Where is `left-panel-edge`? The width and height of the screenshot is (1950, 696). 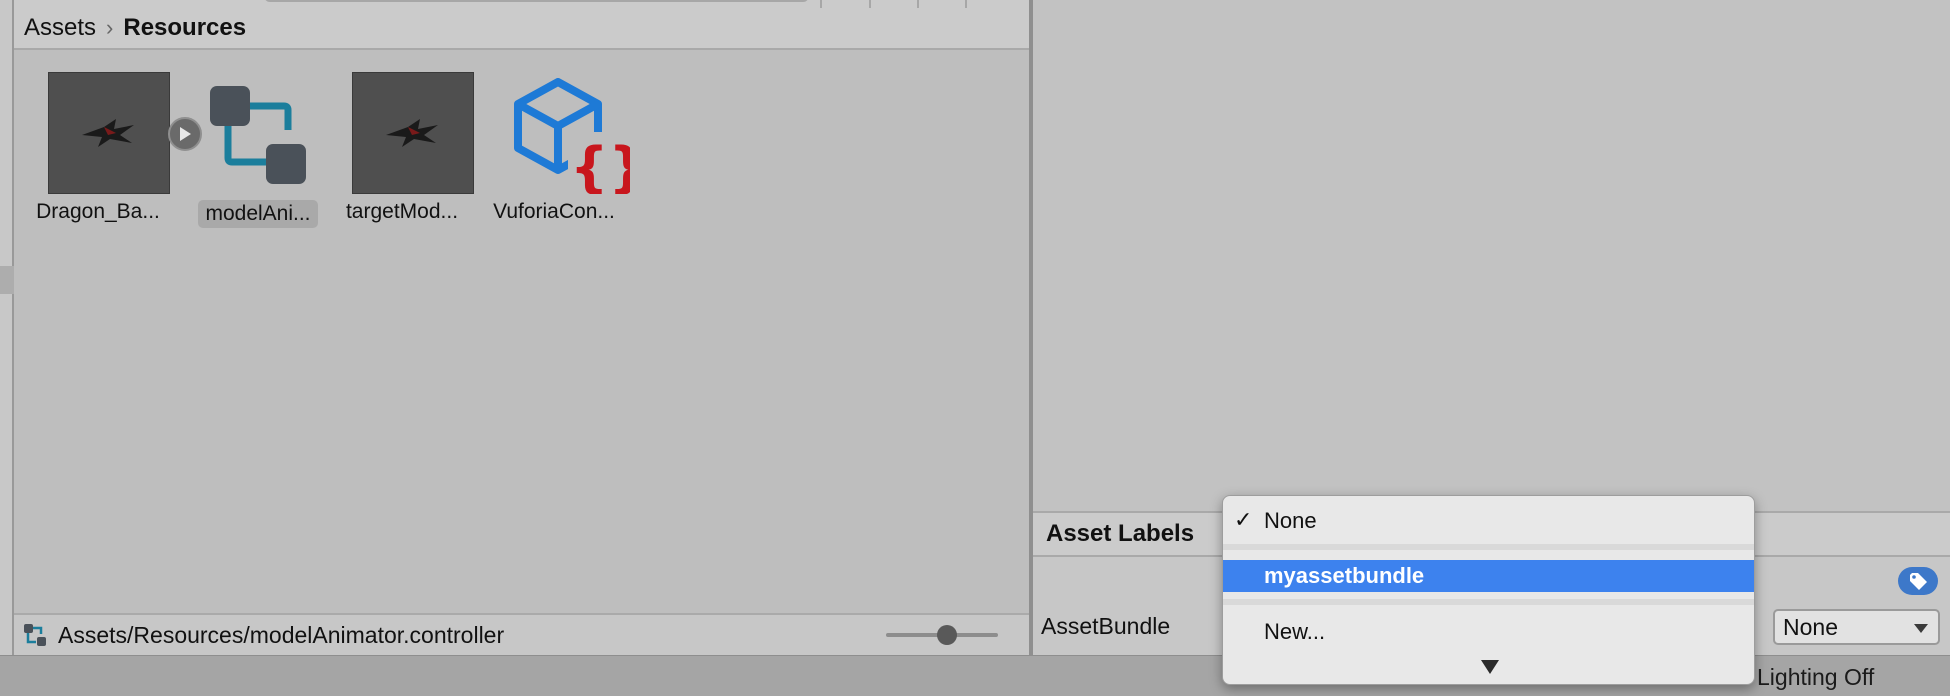 left-panel-edge is located at coordinates (7, 327).